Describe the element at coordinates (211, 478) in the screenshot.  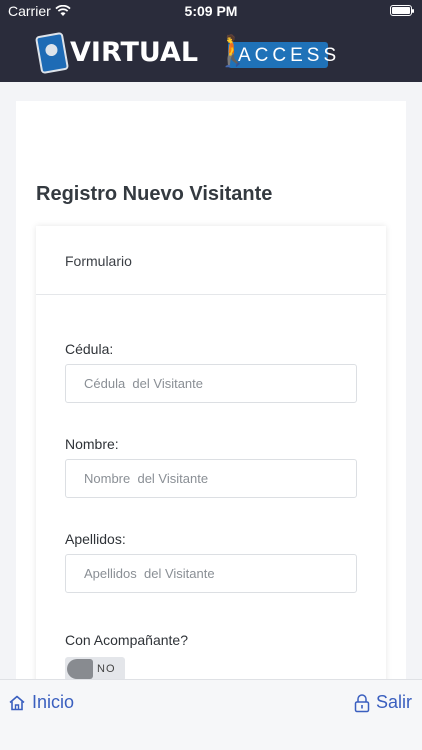
I see `nombre-input` at that location.